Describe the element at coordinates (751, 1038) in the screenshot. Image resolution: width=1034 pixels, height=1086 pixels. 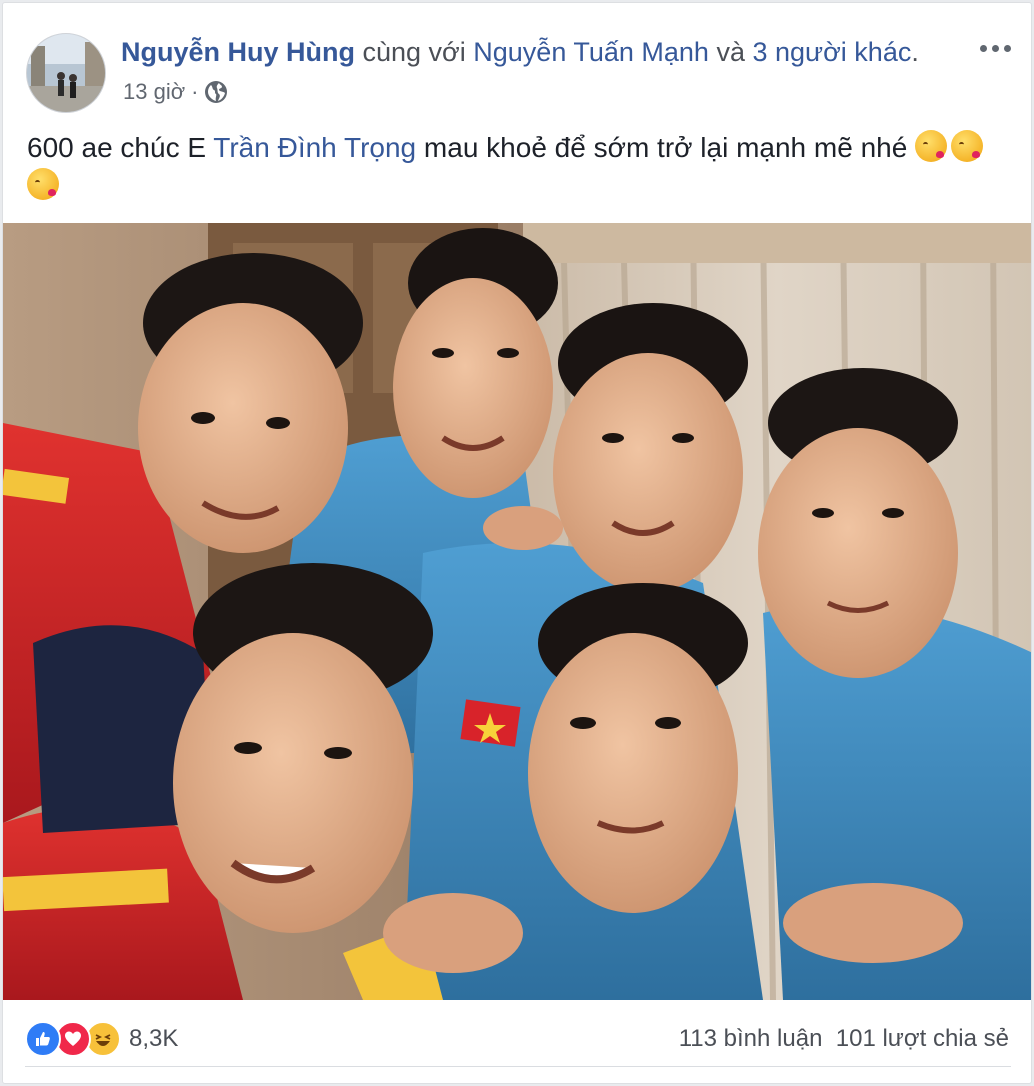
I see `comments-count-link: 113 bình luận` at that location.